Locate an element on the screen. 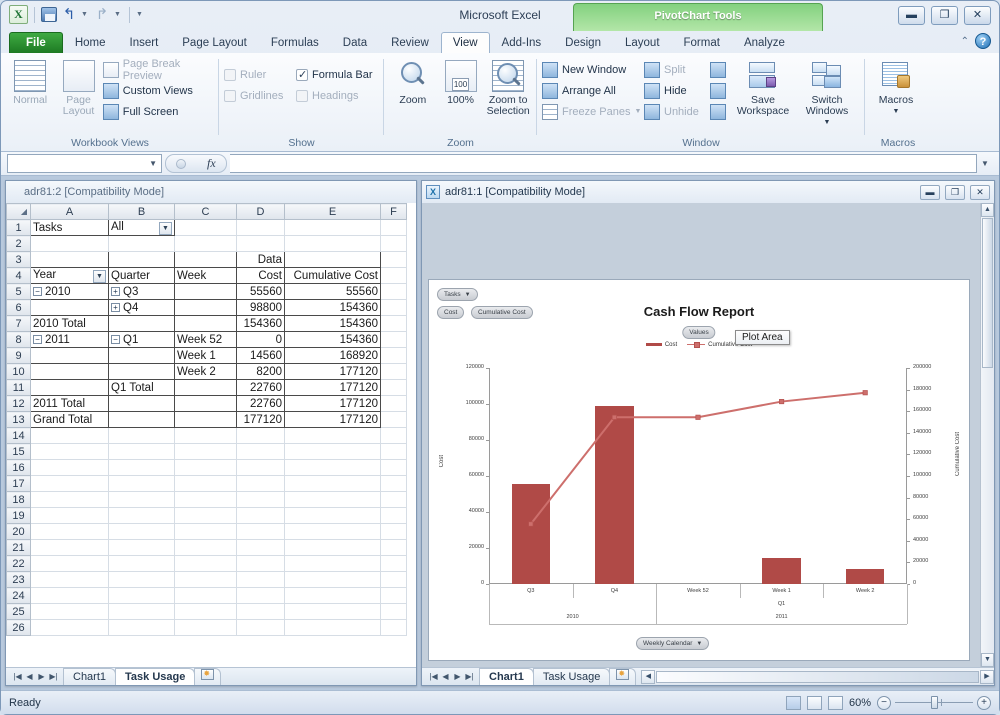 This screenshot has height=715, width=1000. name-box: ▼ is located at coordinates (84, 163).